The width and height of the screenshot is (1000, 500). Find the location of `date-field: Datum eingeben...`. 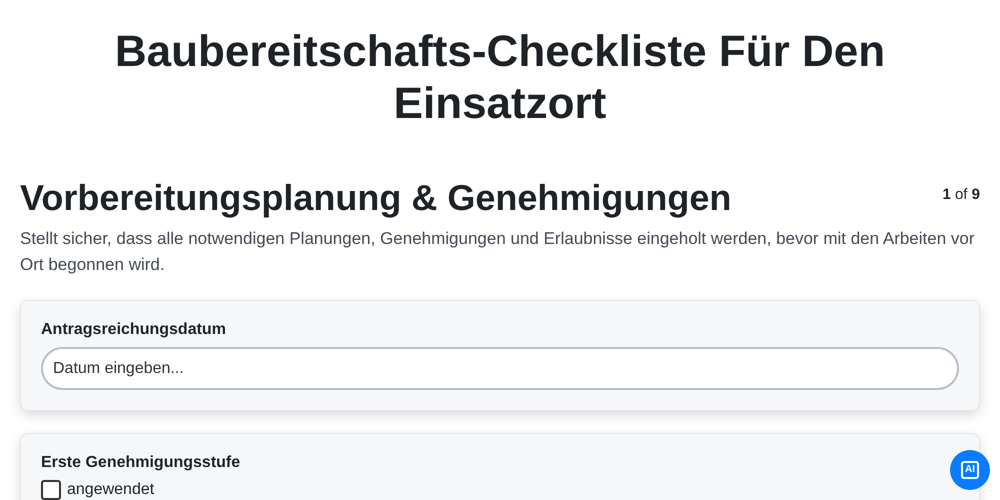

date-field: Datum eingeben... is located at coordinates (500, 368).